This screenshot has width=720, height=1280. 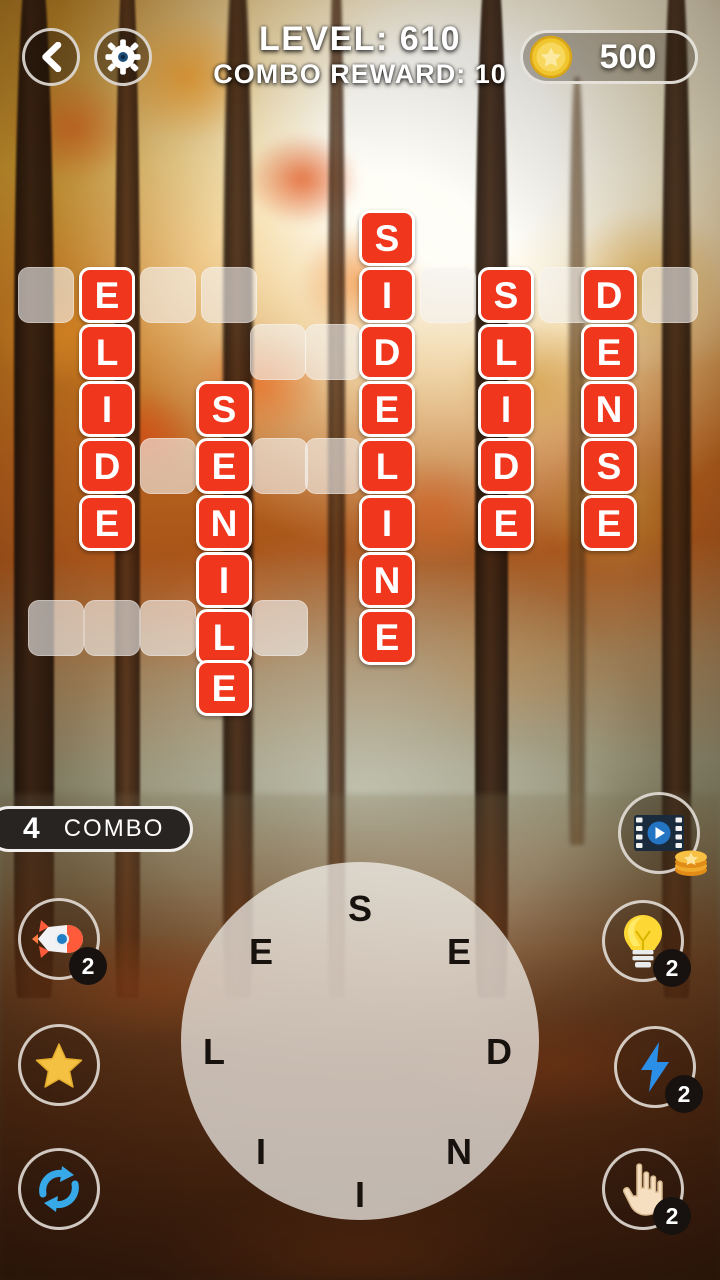 I want to click on wheel-letter: S, so click(x=360, y=909).